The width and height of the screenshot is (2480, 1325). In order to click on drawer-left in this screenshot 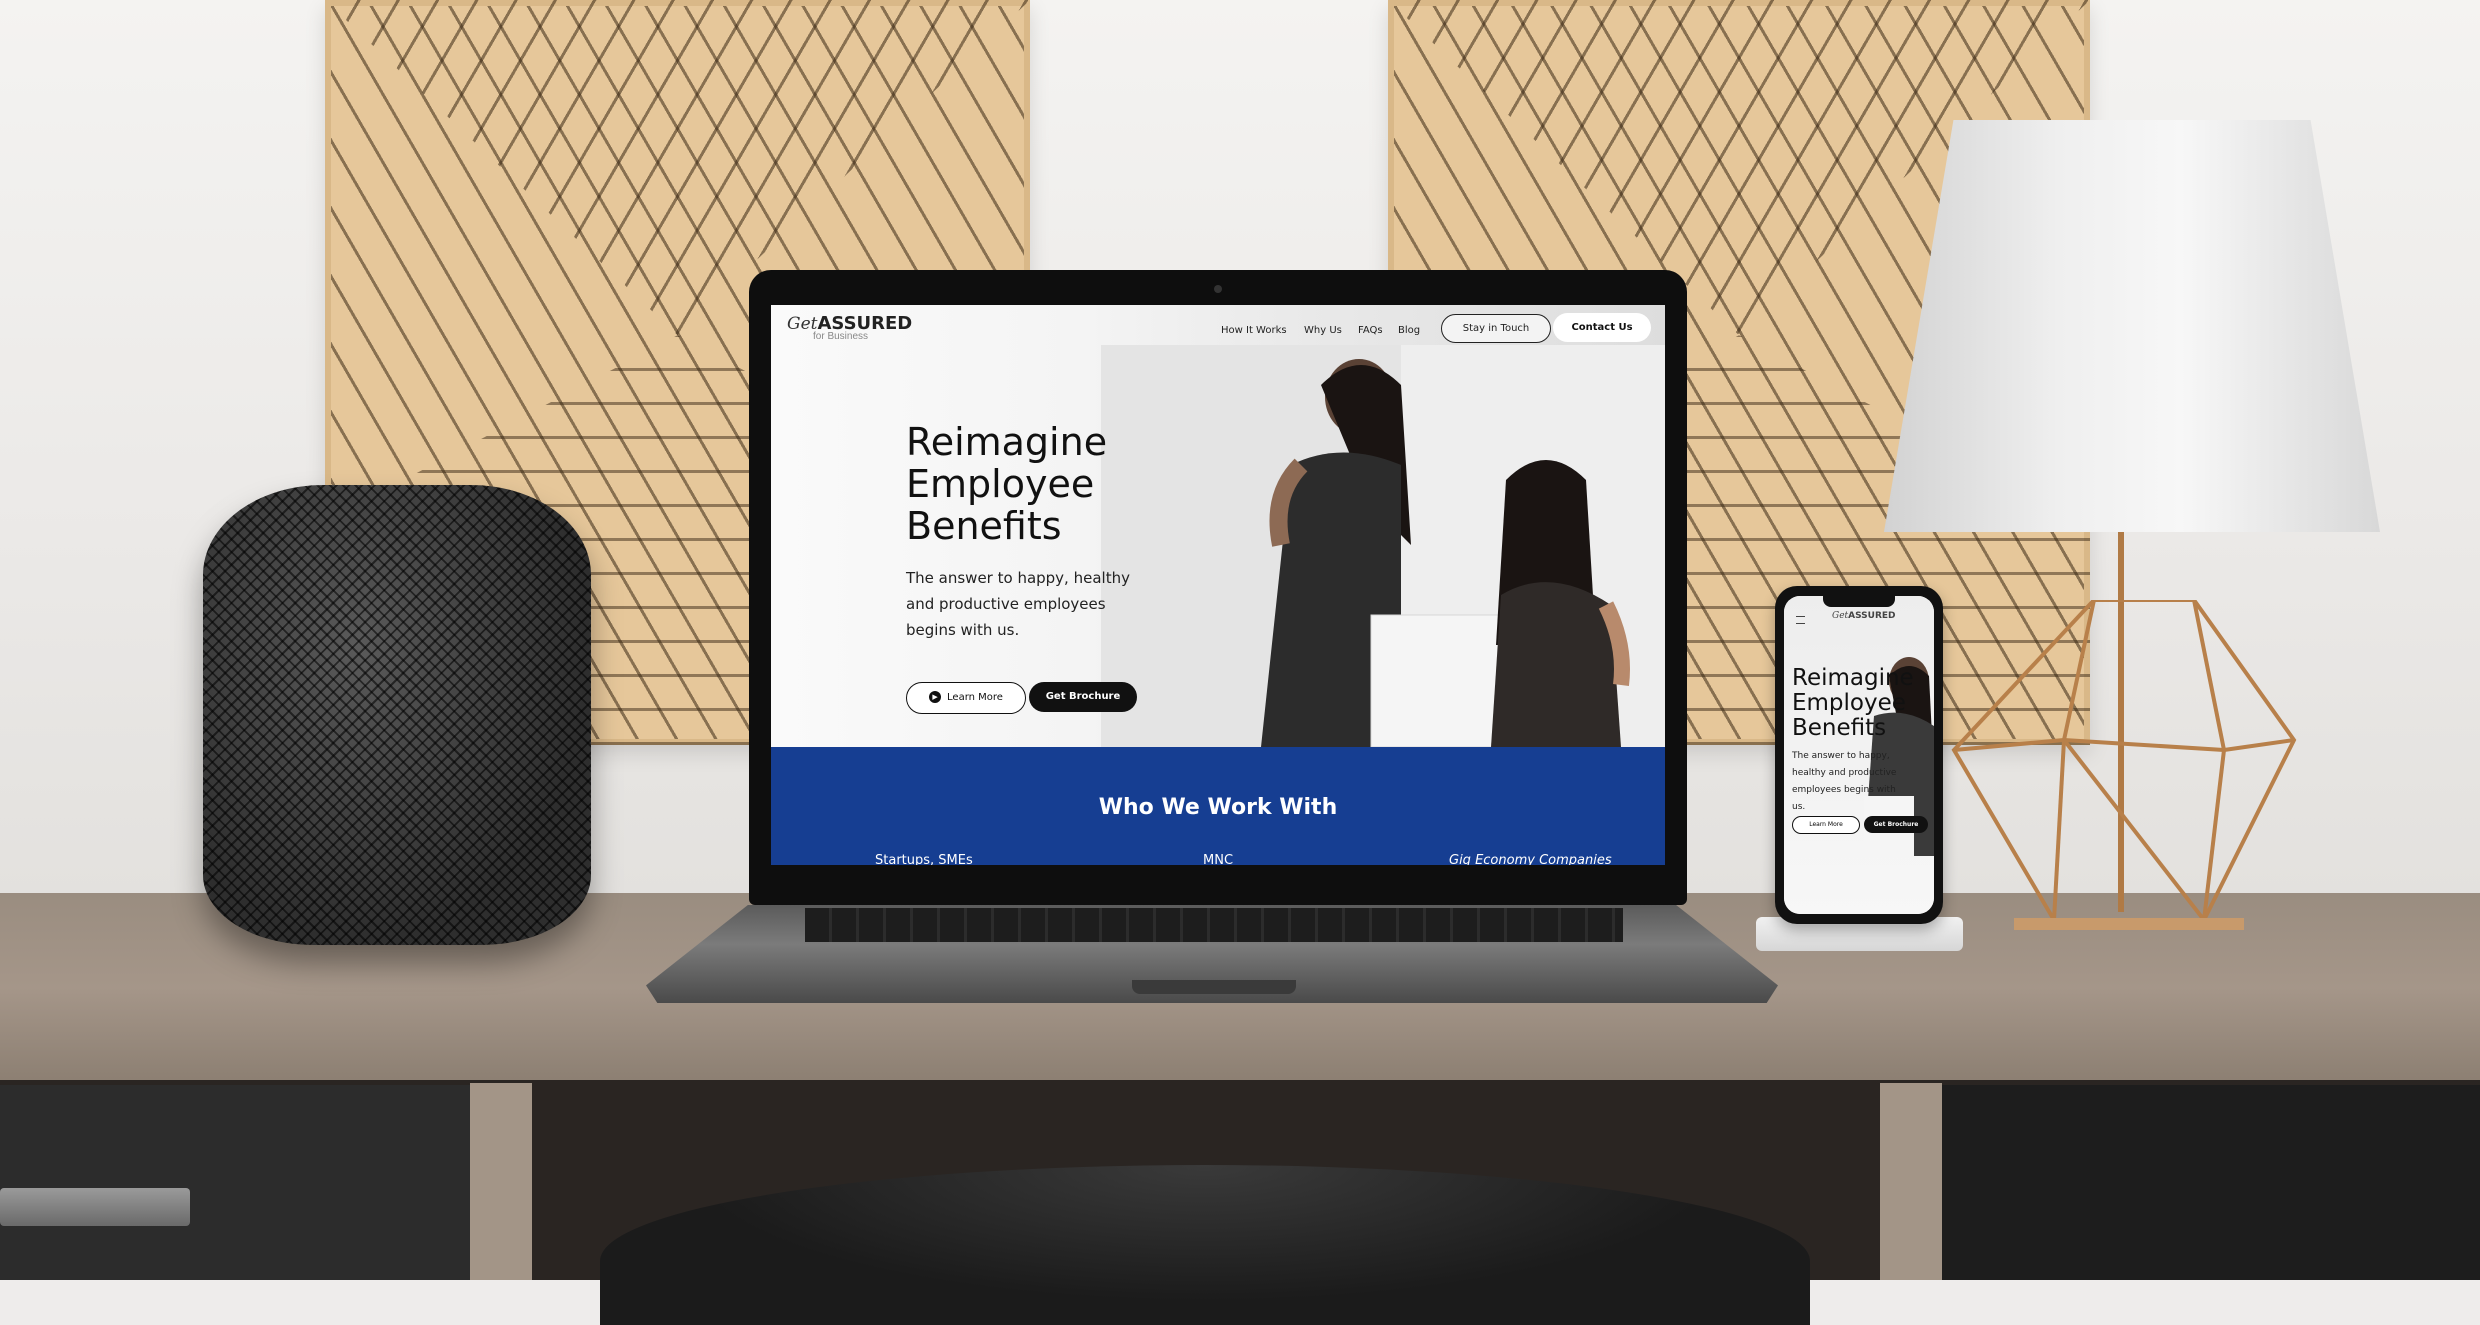, I will do `click(235, 1182)`.